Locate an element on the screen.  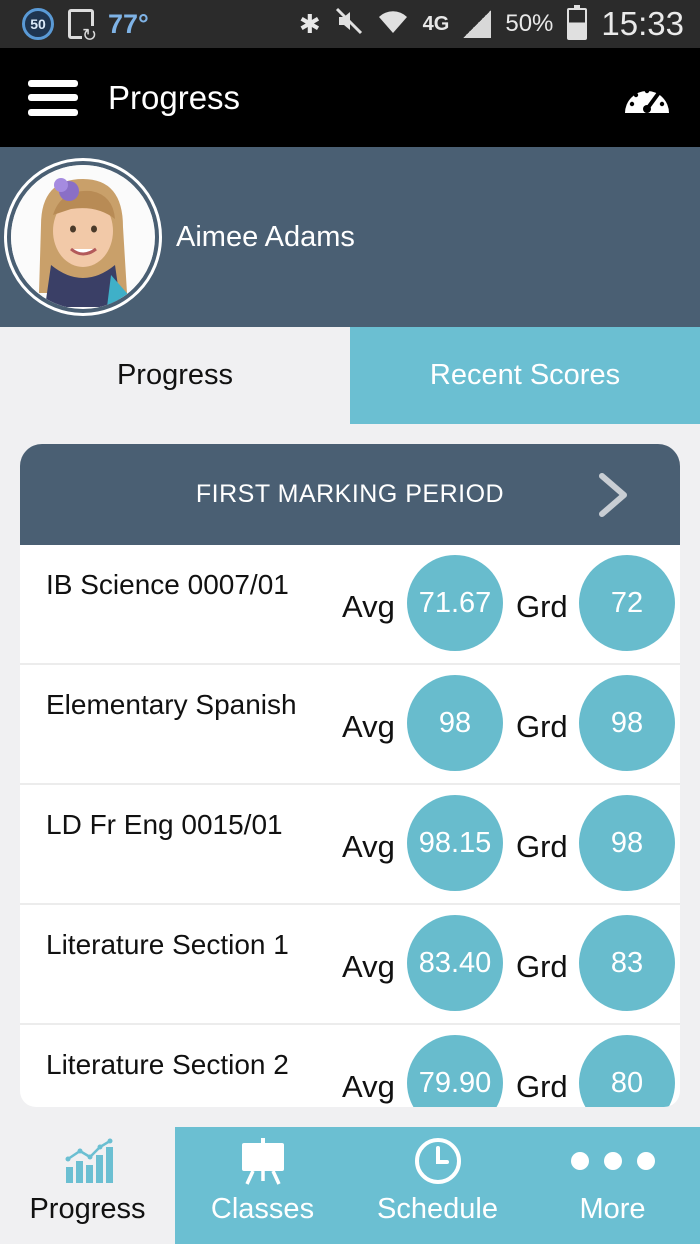
gauge-icon is located at coordinates (647, 98).